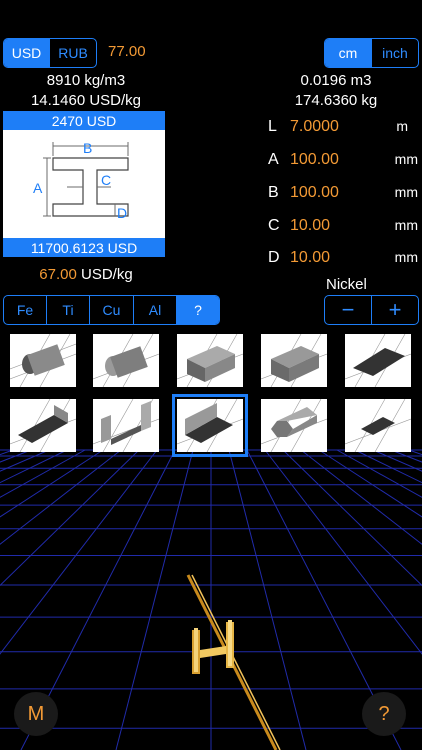  I want to click on diagram-label-c: C, so click(106, 180).